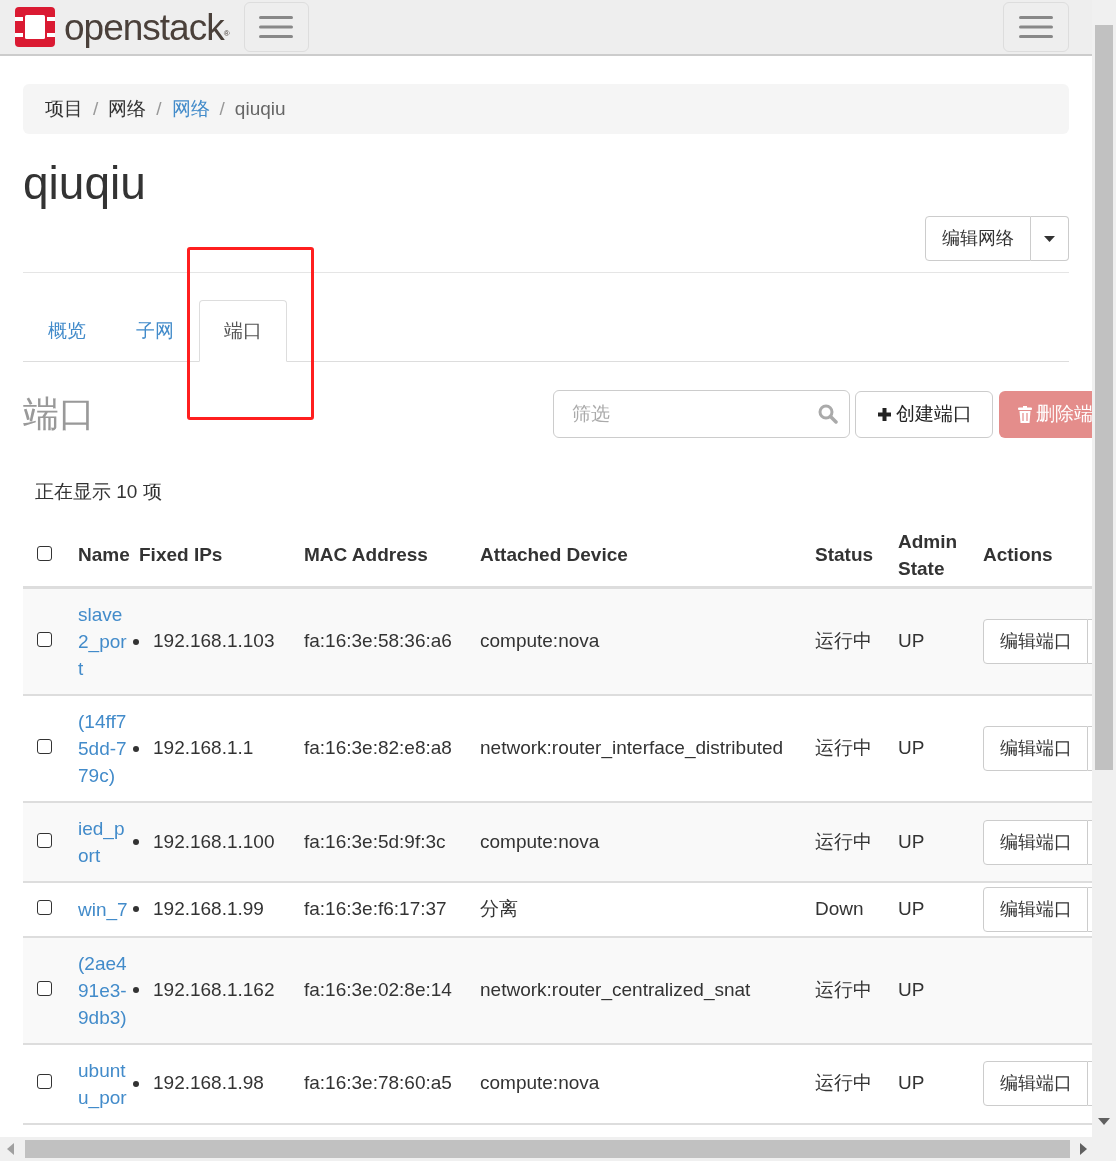 The width and height of the screenshot is (1116, 1161). What do you see at coordinates (378, 641) in the screenshot?
I see `table-cell: fa:16:3e:58:36:a6` at bounding box center [378, 641].